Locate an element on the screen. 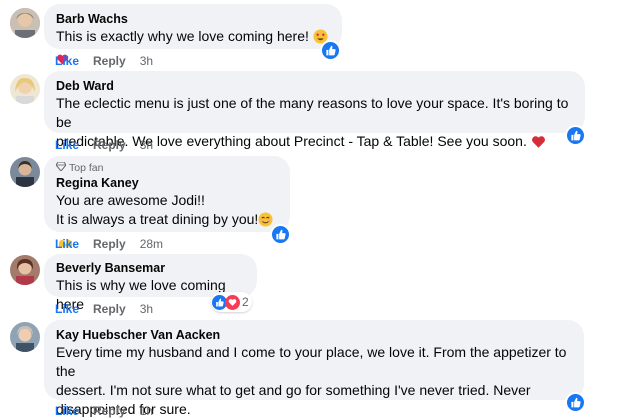 The image size is (618, 420). comment-author: Deb Ward is located at coordinates (314, 86).